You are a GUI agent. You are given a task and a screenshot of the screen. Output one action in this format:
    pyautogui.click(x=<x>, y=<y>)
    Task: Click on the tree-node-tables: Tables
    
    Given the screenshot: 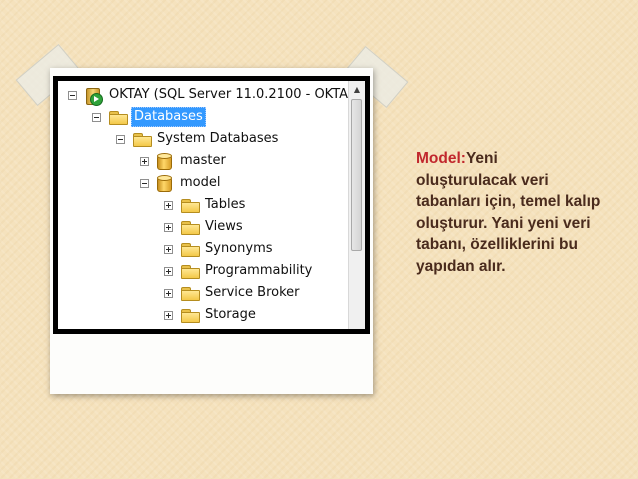 What is the action you would take?
    pyautogui.click(x=205, y=205)
    